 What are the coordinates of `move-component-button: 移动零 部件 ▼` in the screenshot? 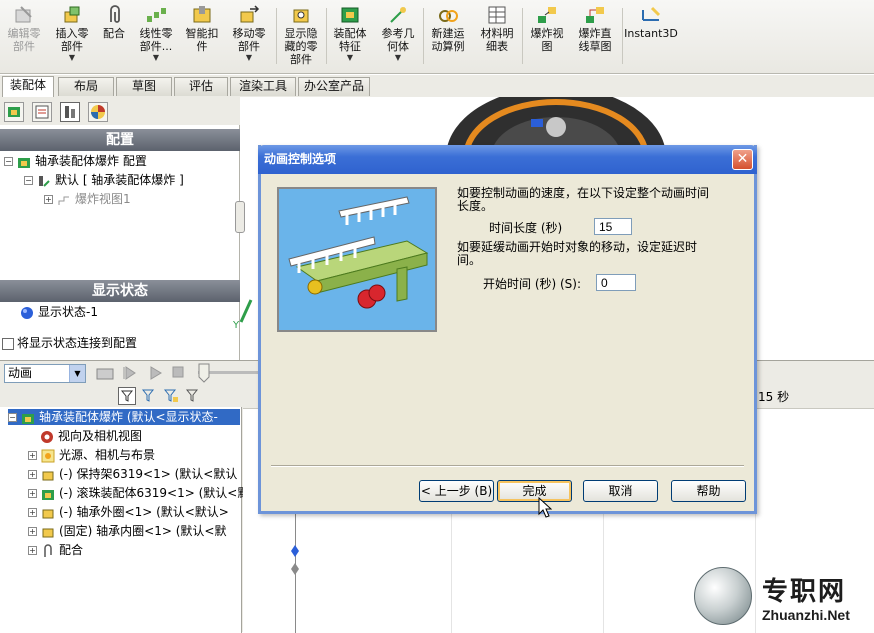 It's located at (249, 37).